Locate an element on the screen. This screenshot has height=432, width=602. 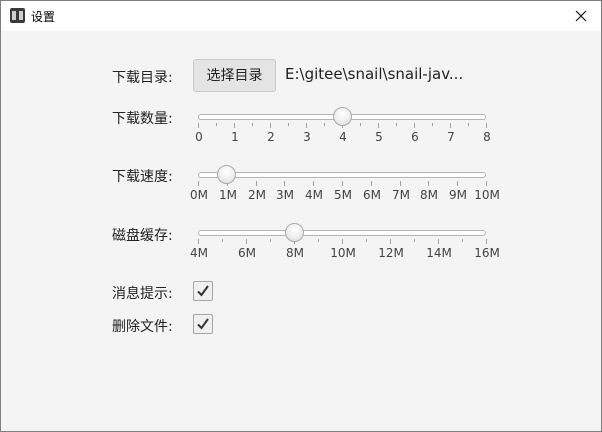
slider-tick-label: 1M is located at coordinates (228, 195).